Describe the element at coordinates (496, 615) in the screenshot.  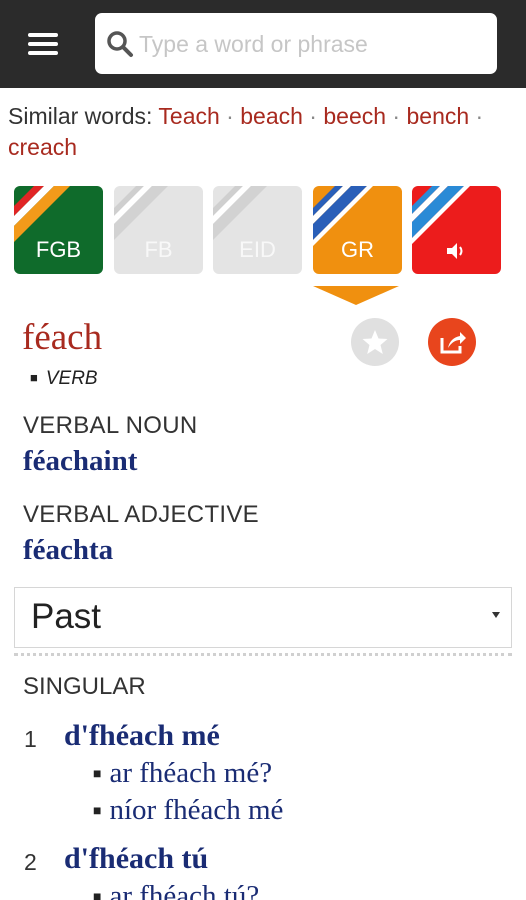
I see `dropdown-arrow-icon` at that location.